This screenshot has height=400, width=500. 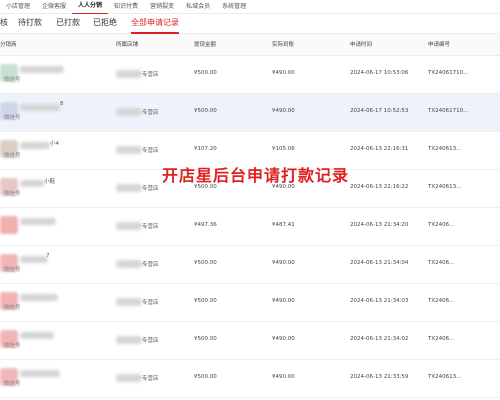 What do you see at coordinates (18, 7) in the screenshot?
I see `nav-item-shop-management: 小店管理` at bounding box center [18, 7].